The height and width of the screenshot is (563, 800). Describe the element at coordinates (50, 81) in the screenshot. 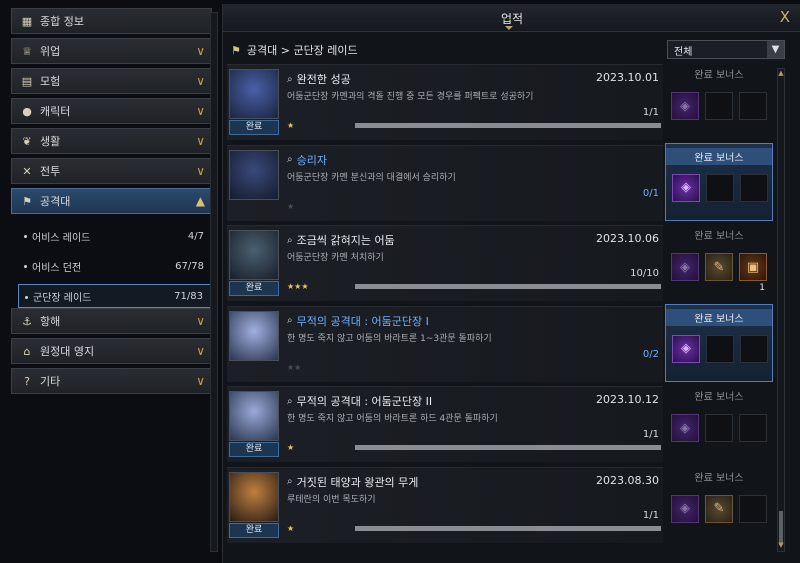

I see `sidebar-item-label: 모험` at that location.